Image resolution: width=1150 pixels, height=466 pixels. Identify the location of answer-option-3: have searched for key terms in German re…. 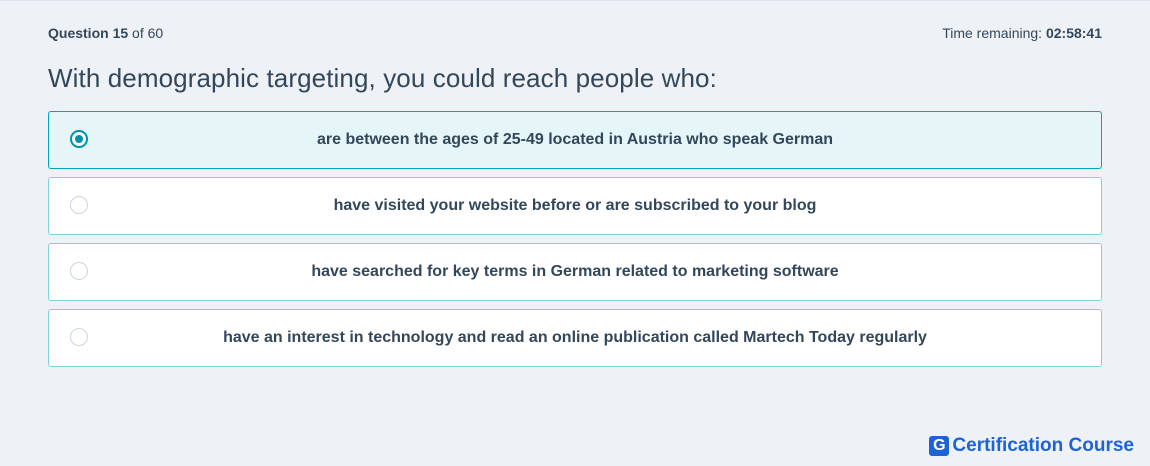
(575, 272).